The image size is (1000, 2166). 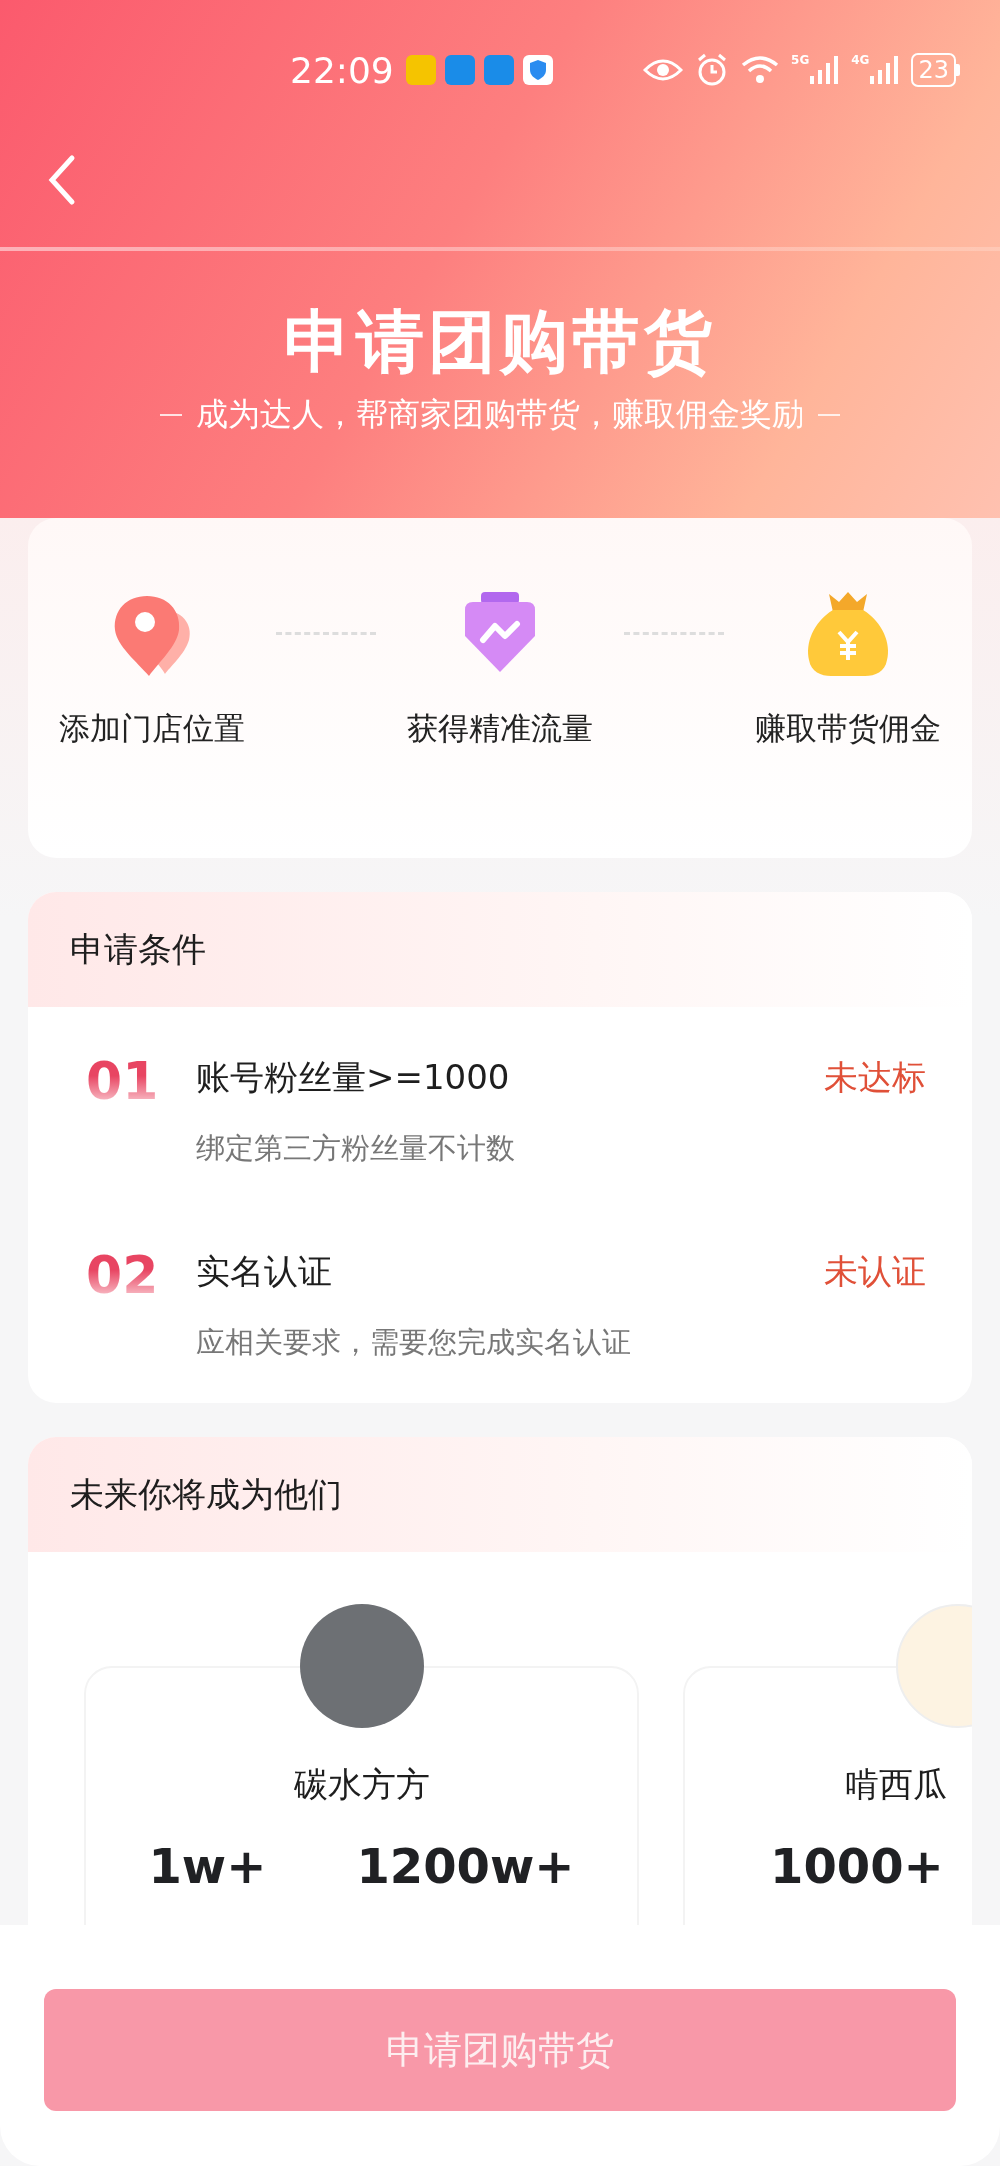 What do you see at coordinates (62, 180) in the screenshot?
I see `back-icon` at bounding box center [62, 180].